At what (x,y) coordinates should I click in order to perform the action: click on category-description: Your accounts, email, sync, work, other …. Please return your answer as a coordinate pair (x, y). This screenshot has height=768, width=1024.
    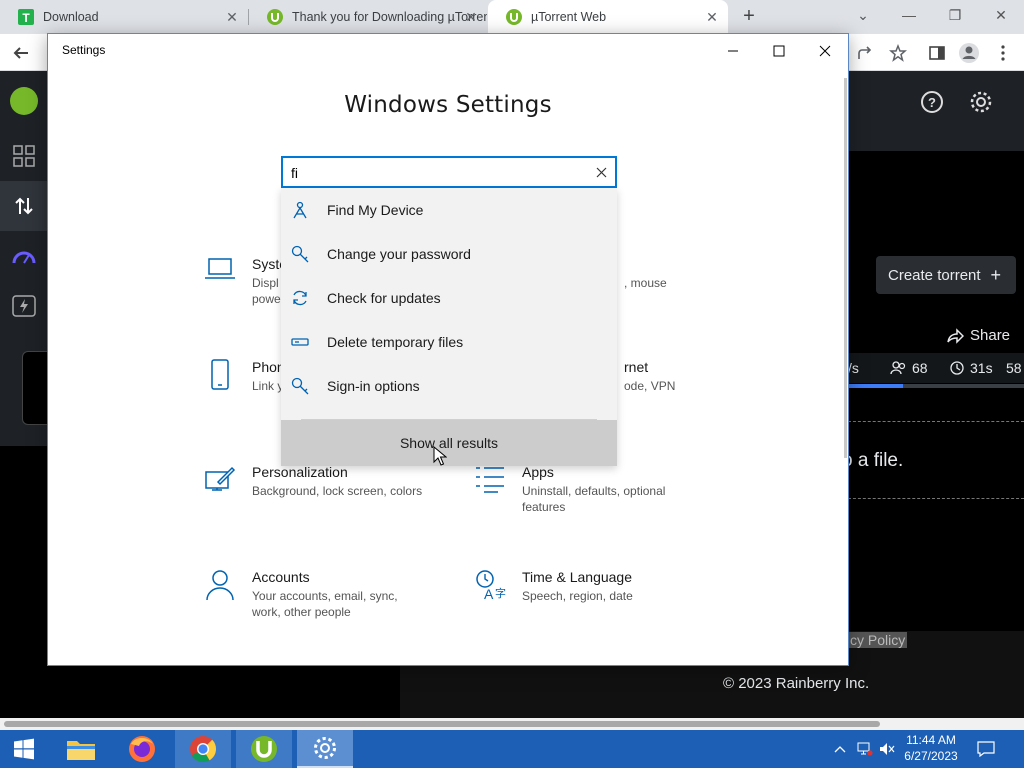
    Looking at the image, I should click on (325, 604).